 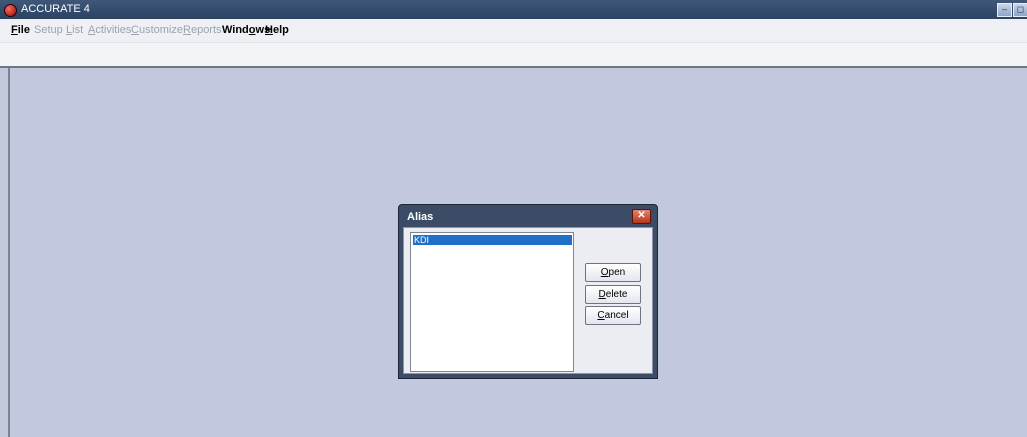 What do you see at coordinates (1004, 10) in the screenshot?
I see `minimize-button: –` at bounding box center [1004, 10].